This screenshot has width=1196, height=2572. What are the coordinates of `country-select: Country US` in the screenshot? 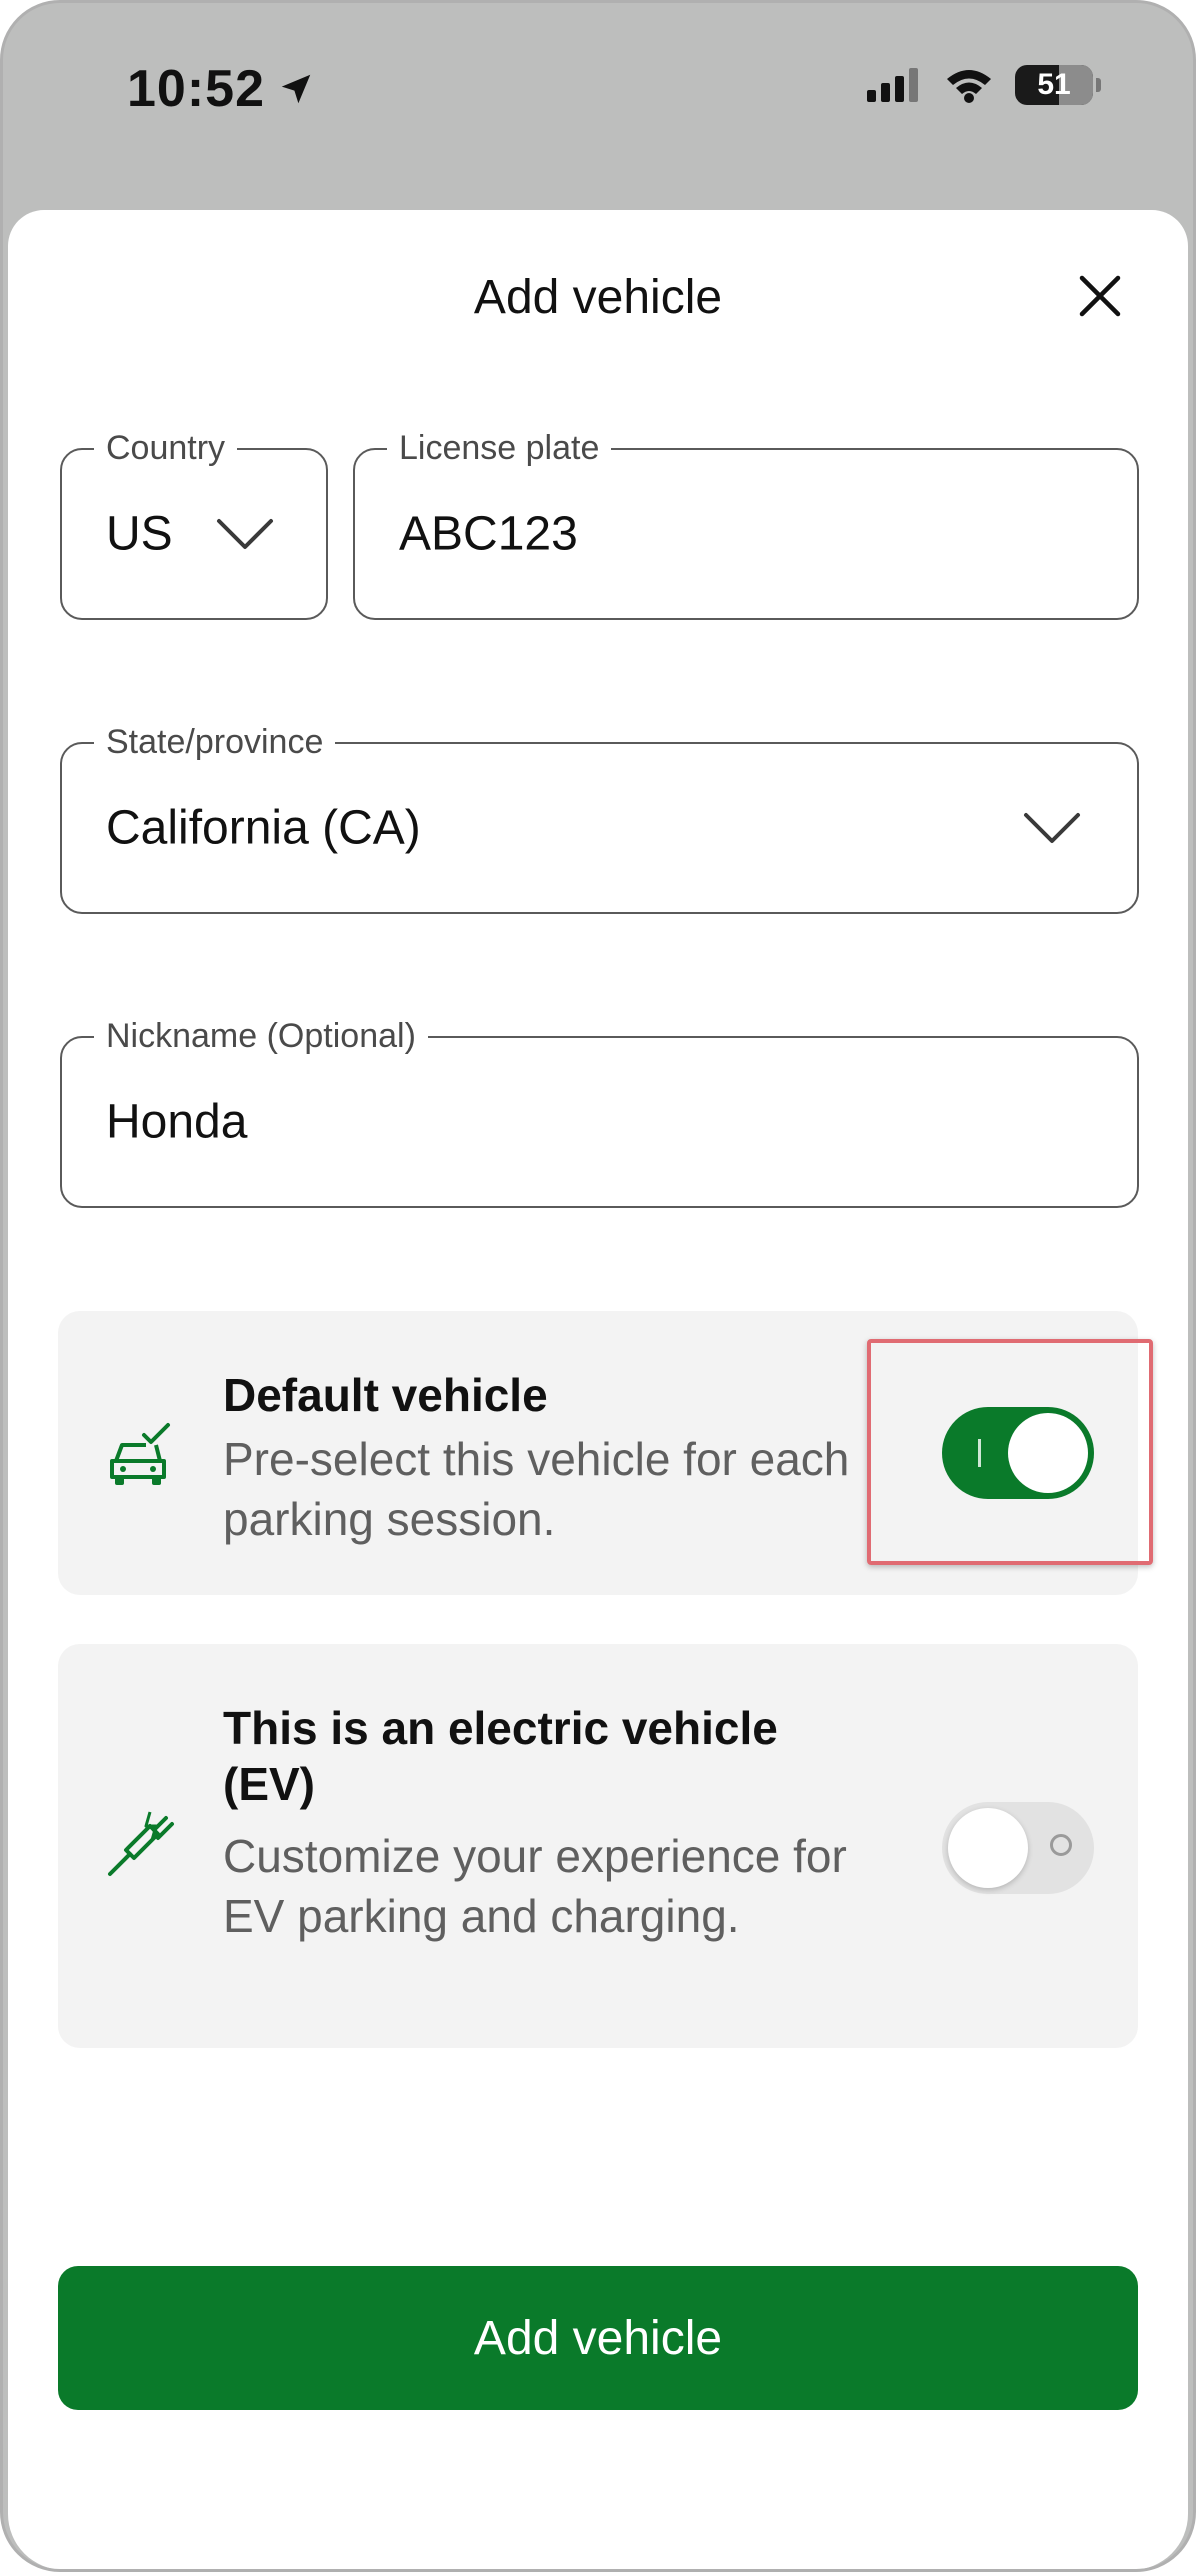 It's located at (194, 524).